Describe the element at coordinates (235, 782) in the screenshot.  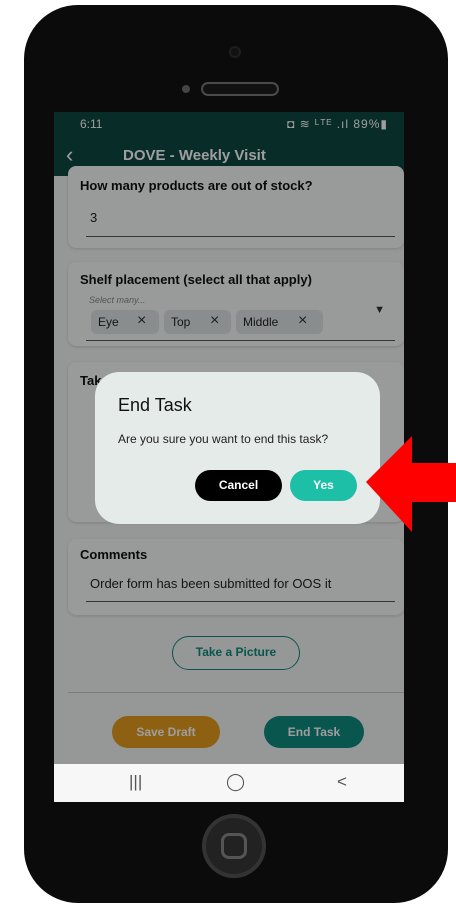
I see `home-icon: ◯` at that location.